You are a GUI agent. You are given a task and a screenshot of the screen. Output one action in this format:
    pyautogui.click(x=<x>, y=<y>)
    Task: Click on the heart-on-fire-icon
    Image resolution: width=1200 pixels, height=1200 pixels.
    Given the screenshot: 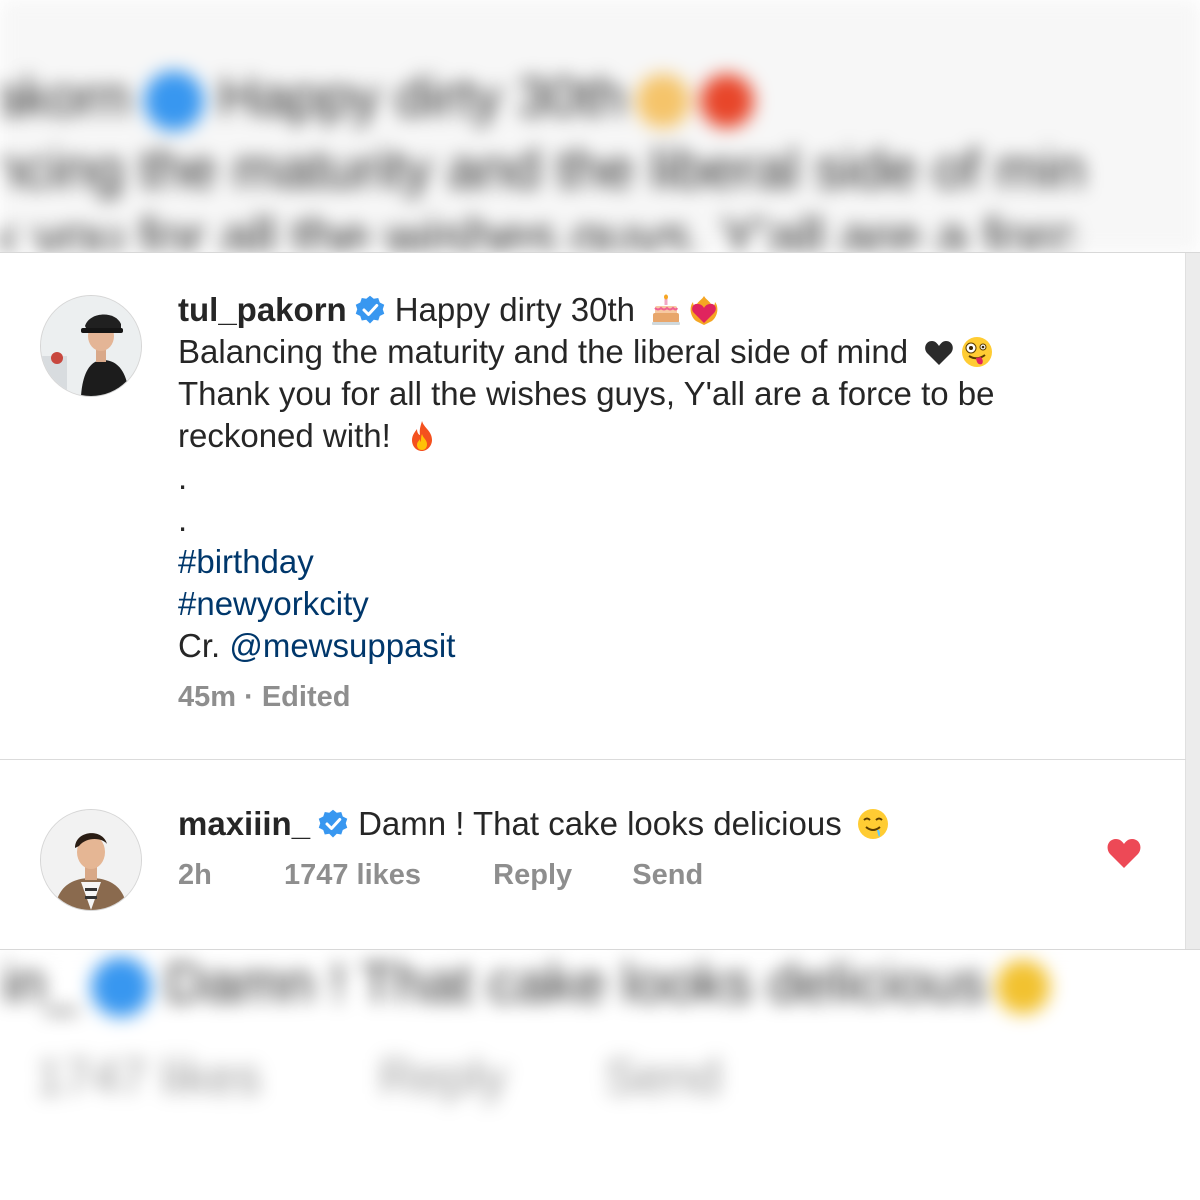 What is the action you would take?
    pyautogui.click(x=704, y=310)
    